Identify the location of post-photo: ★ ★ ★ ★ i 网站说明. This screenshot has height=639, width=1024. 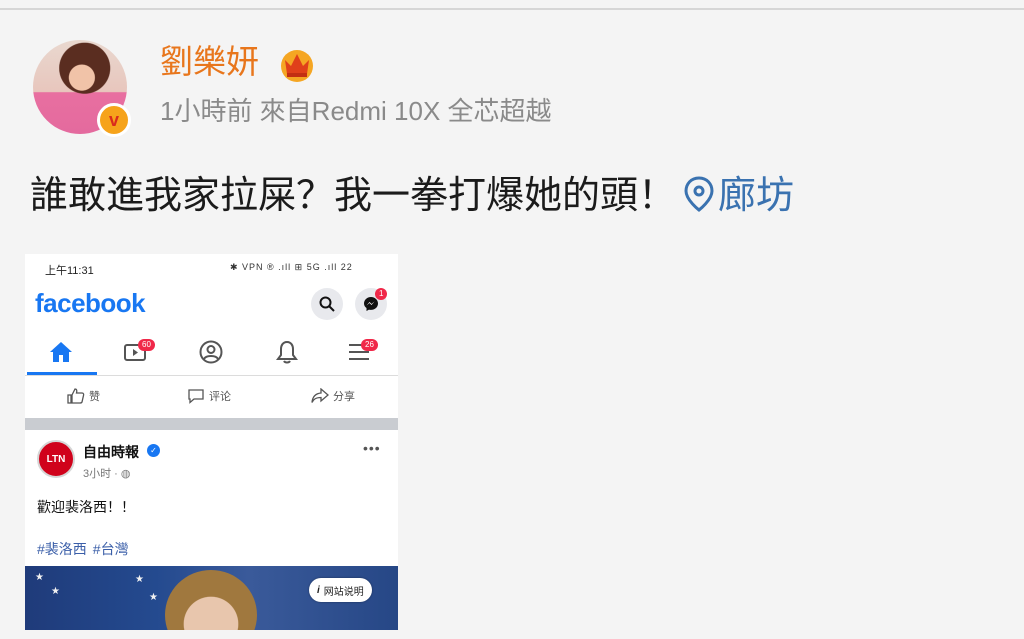
(211, 598).